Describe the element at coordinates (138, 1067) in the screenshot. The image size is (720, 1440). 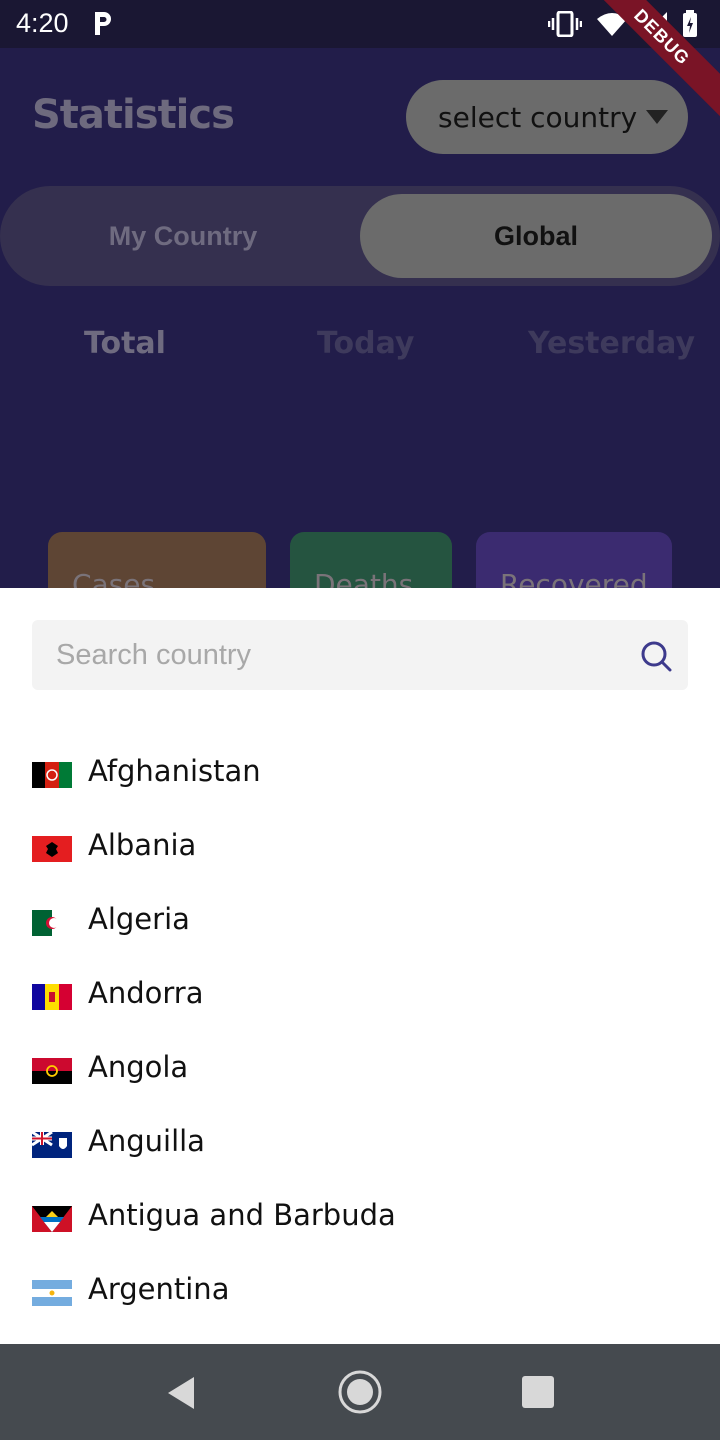
I see `country-name: Angola` at that location.